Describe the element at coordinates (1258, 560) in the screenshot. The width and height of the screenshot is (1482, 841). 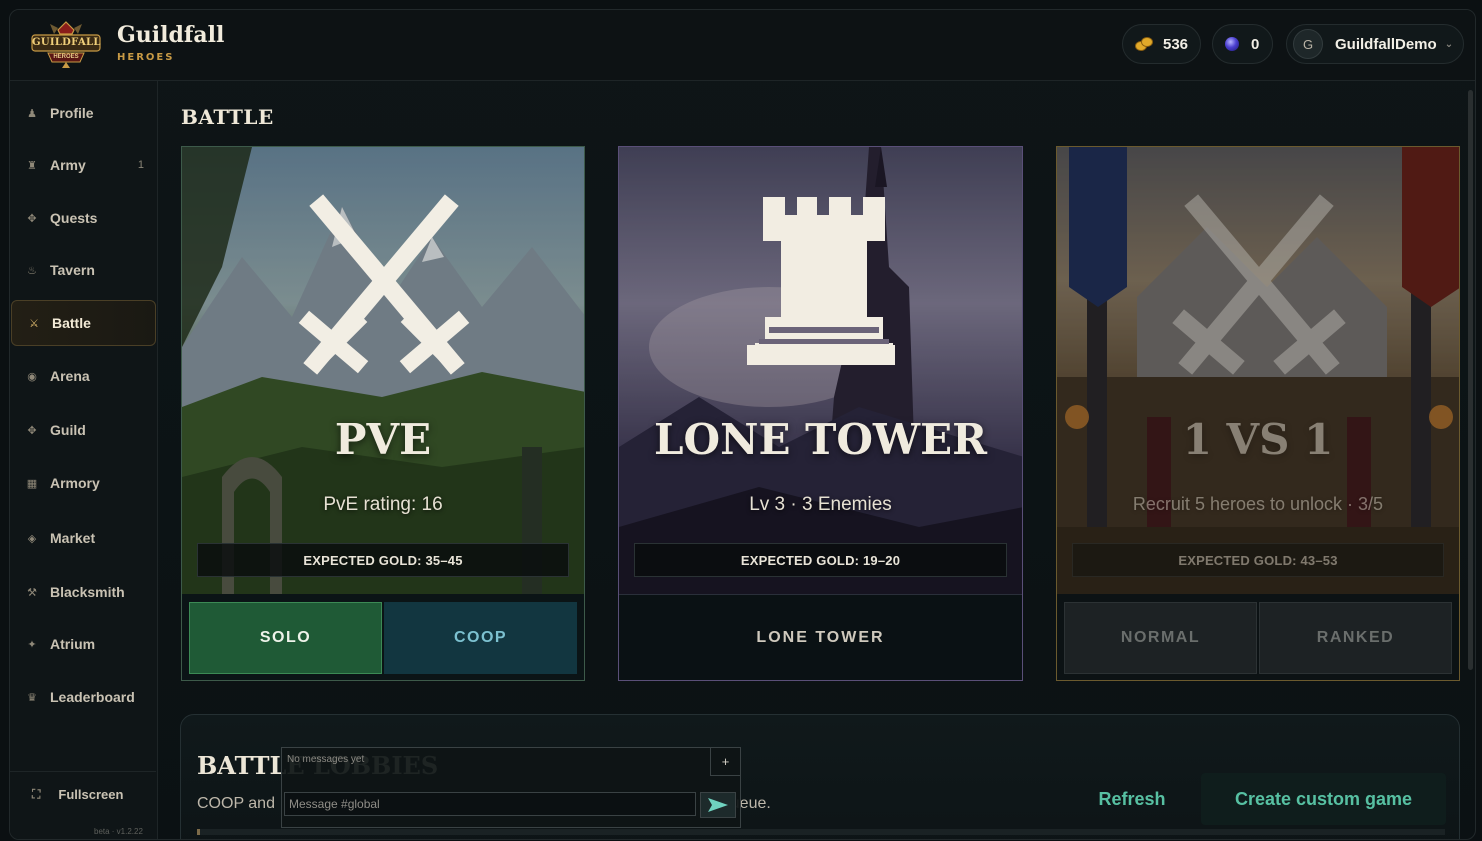
I see `pvp-expected-gold: EXPECTED GOLD: 43–53` at that location.